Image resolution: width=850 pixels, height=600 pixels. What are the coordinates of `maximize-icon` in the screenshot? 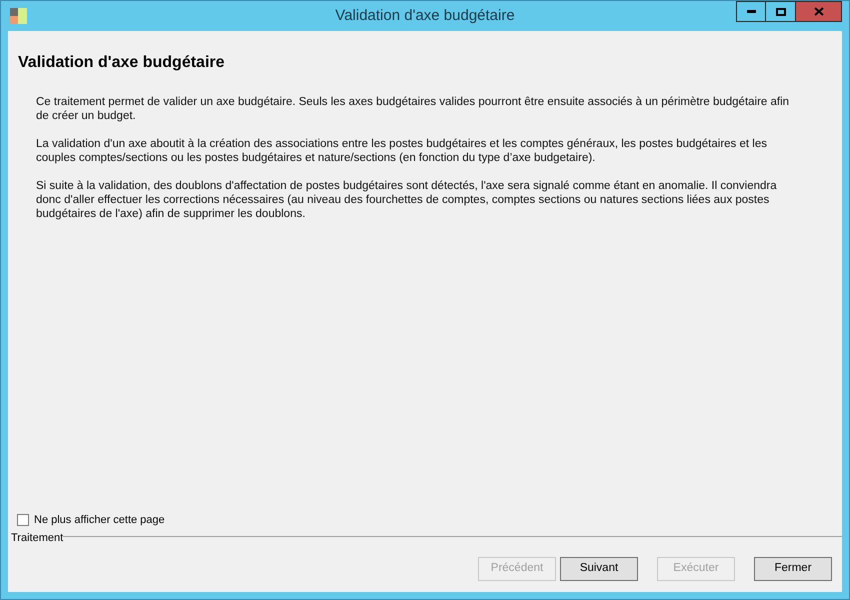 It's located at (781, 12).